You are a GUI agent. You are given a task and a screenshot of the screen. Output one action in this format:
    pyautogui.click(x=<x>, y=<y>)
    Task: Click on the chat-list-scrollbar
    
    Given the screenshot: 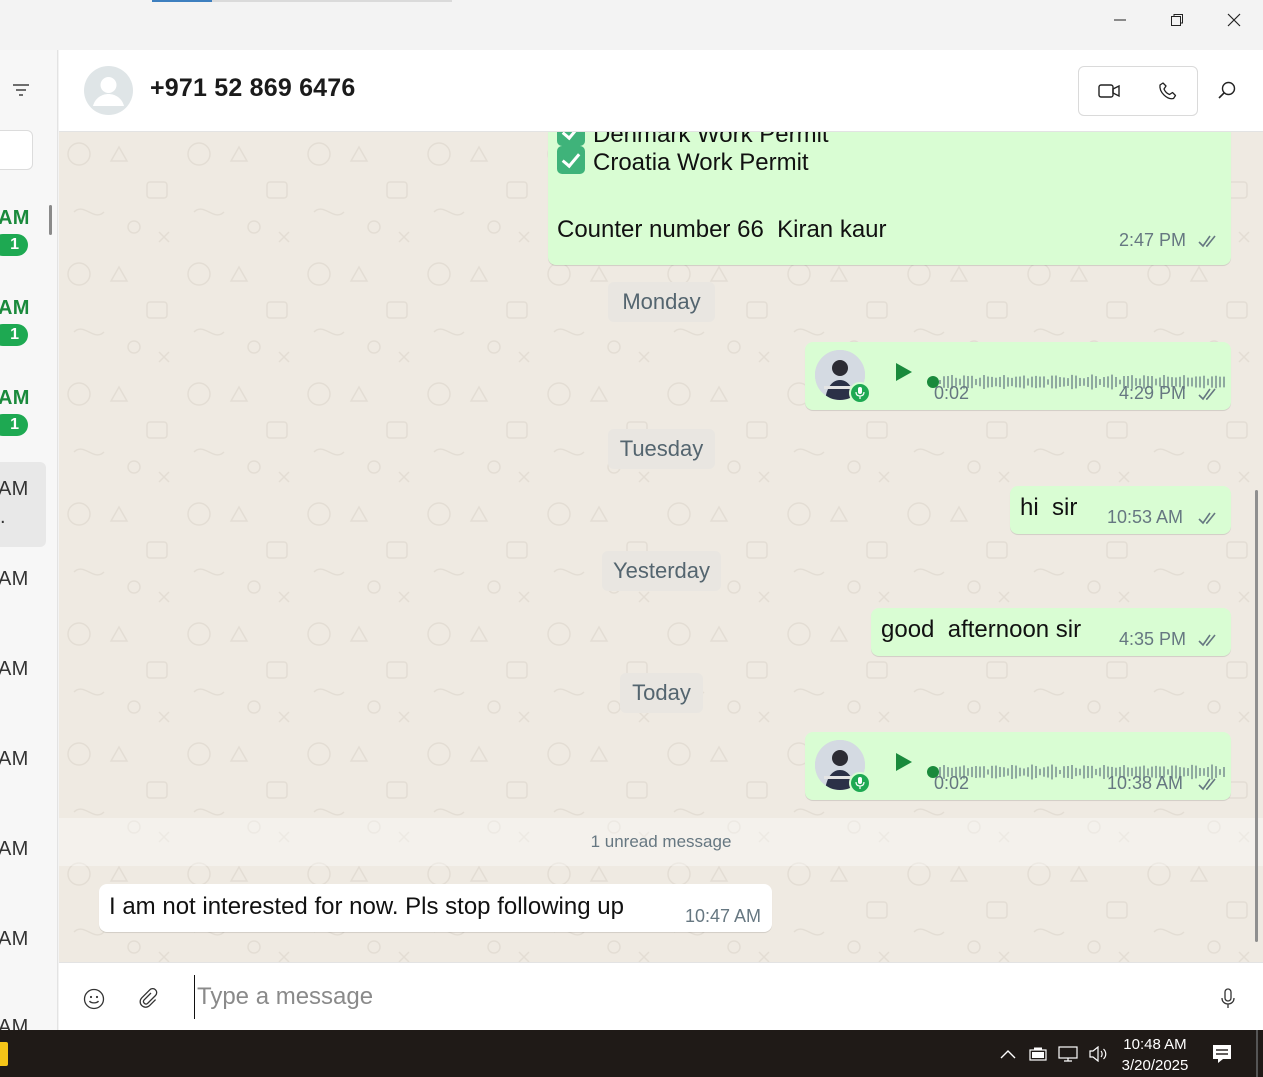 What is the action you would take?
    pyautogui.click(x=50, y=220)
    